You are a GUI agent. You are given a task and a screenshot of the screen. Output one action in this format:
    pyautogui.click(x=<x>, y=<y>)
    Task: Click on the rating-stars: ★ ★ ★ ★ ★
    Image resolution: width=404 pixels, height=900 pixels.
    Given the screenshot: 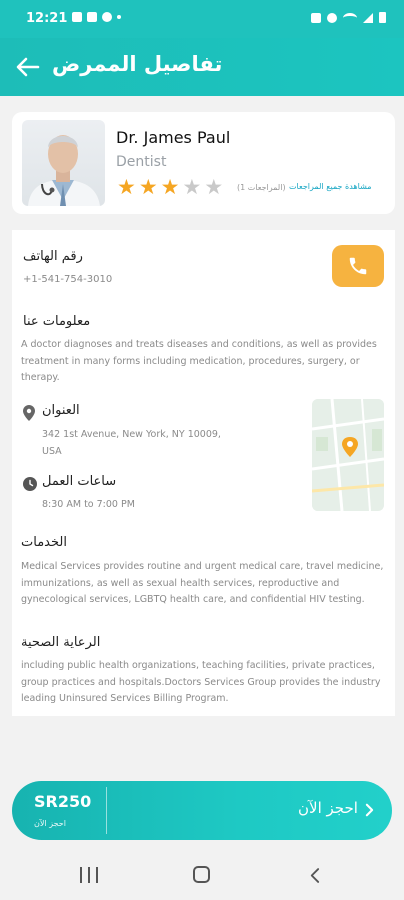 What is the action you would take?
    pyautogui.click(x=170, y=187)
    